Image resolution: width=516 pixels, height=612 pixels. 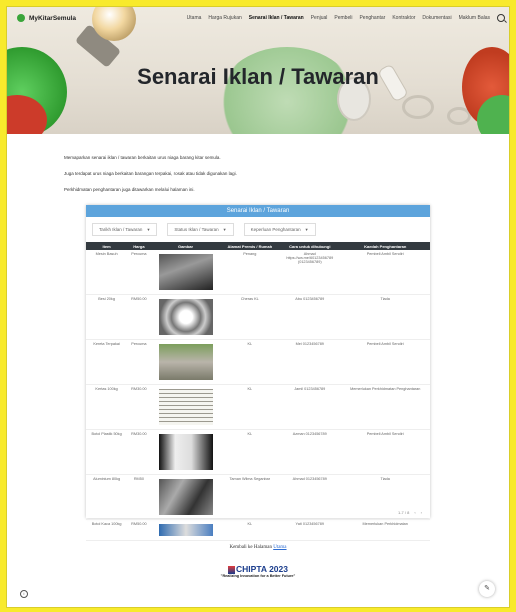 What do you see at coordinates (107, 362) in the screenshot?
I see `table-cell: Kereta Terpakai` at bounding box center [107, 362].